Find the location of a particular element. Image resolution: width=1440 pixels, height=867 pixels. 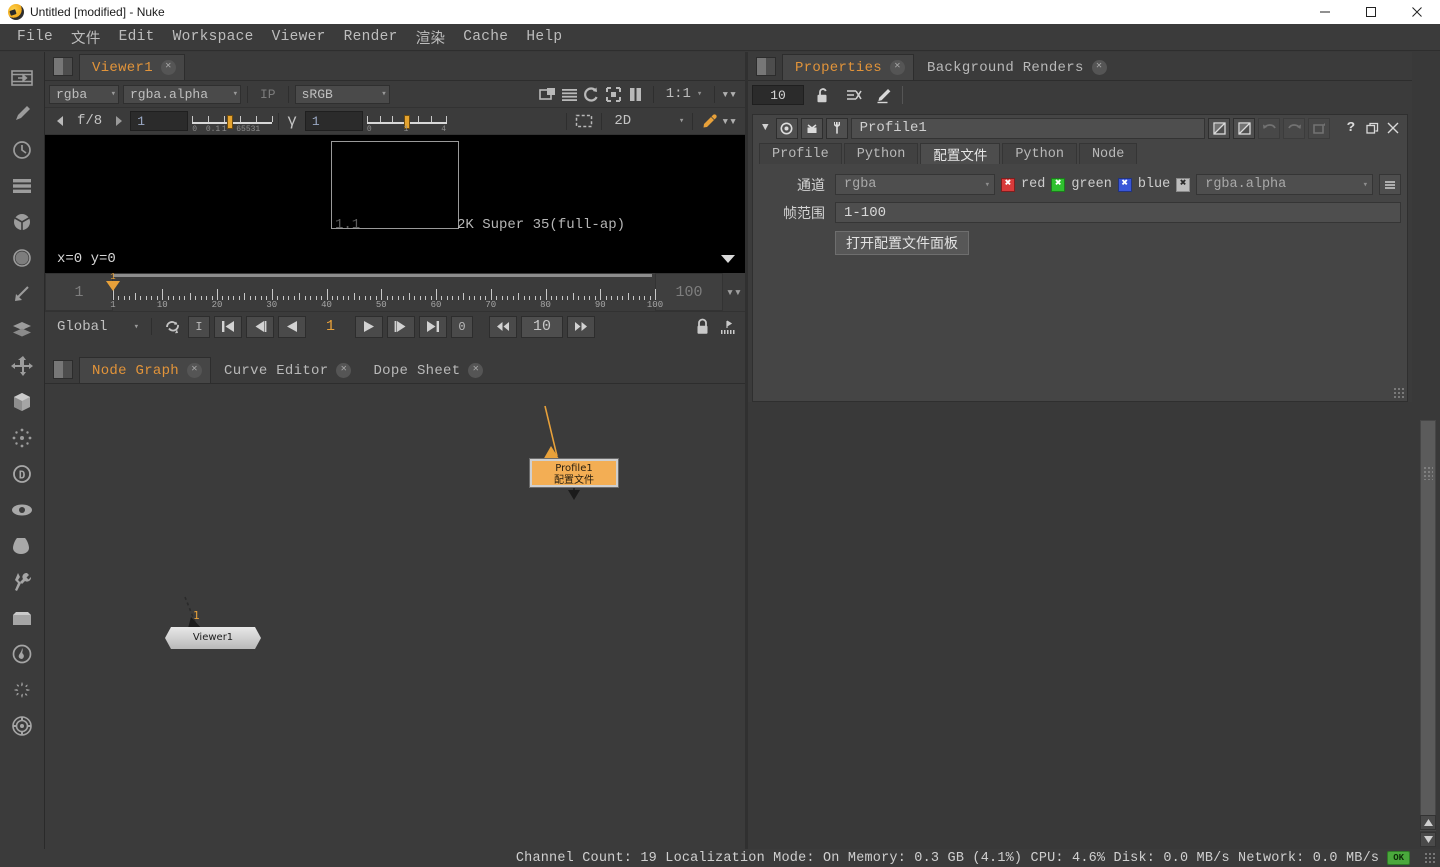

open-profile-panel-button: 打开配置文件面板 is located at coordinates (902, 243).